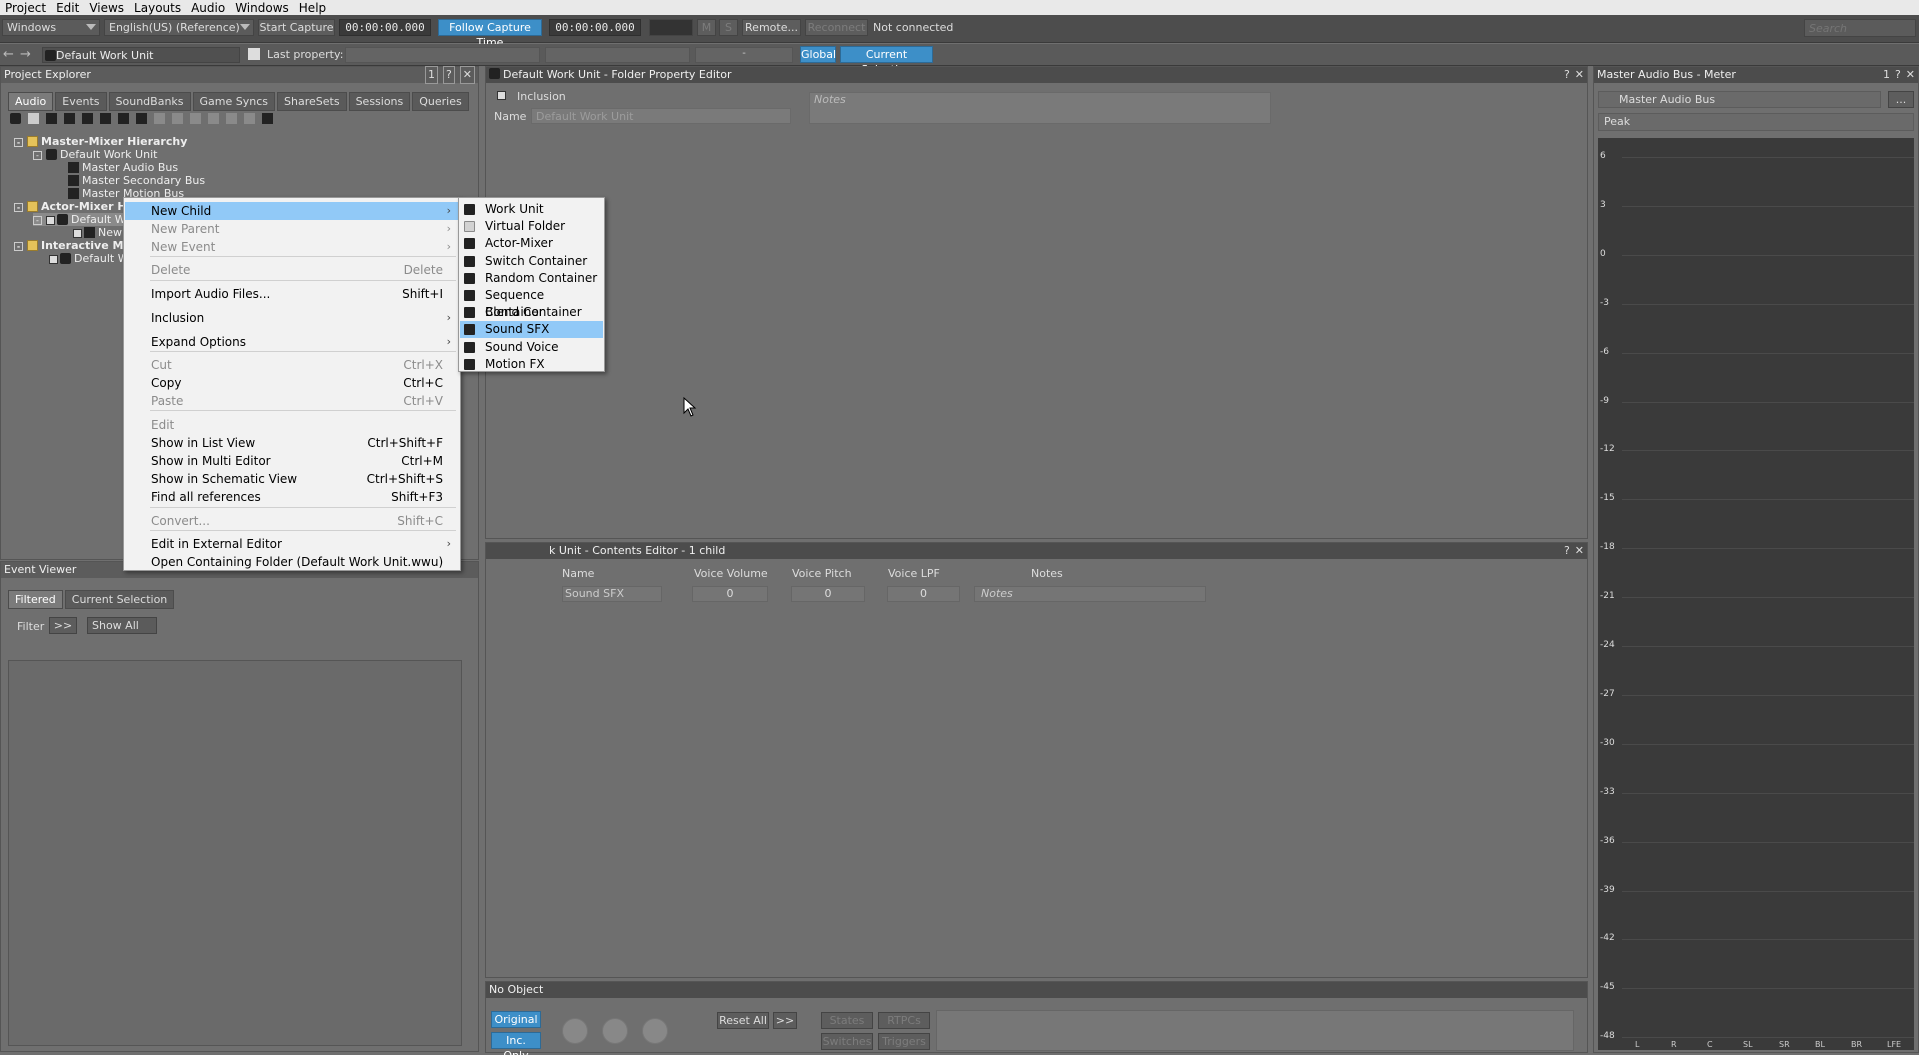  I want to click on tab-game-syncs: Game Syncs, so click(234, 101).